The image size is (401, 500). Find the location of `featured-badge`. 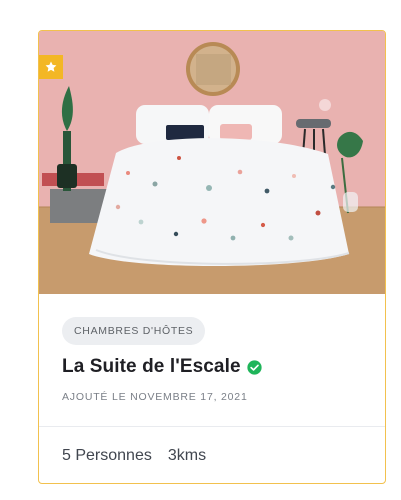

featured-badge is located at coordinates (51, 67).